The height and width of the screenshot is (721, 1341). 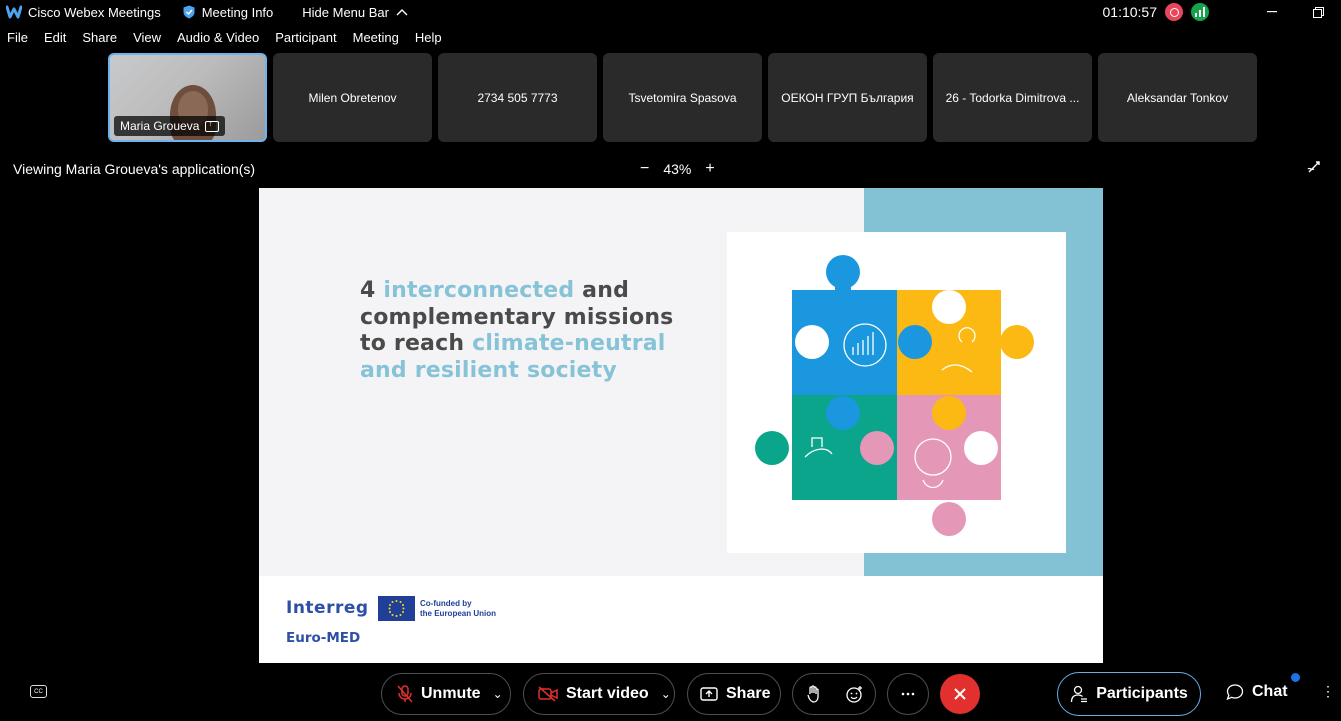 What do you see at coordinates (416, 343) in the screenshot?
I see `headline-text: to reach` at bounding box center [416, 343].